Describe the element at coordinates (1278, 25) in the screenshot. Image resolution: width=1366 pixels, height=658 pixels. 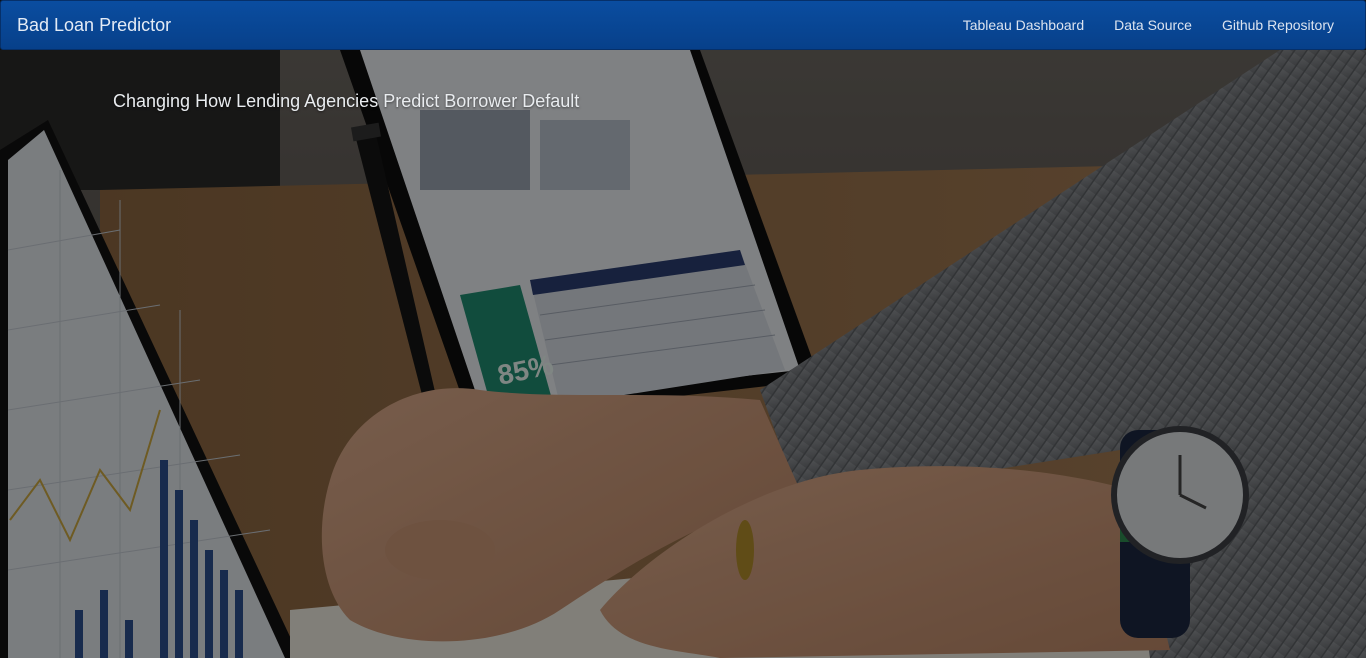
I see `nav-link-github-repository: Github Repository` at that location.